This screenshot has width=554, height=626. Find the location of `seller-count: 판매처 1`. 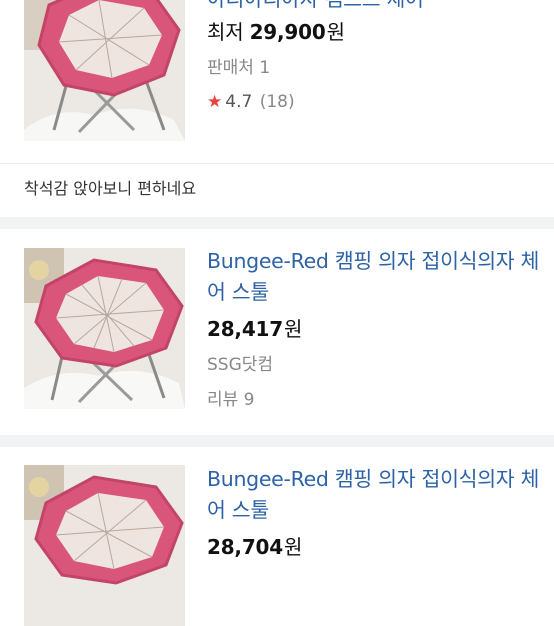

seller-count: 판매처 1 is located at coordinates (239, 68).